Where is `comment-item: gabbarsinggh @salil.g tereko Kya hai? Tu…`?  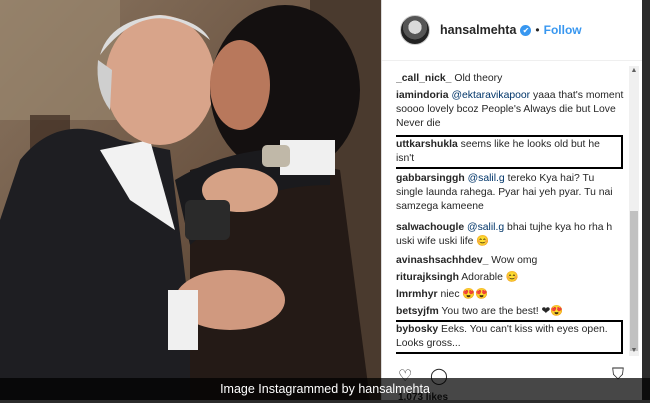 comment-item: gabbarsinggh @salil.g tereko Kya hai? Tu… is located at coordinates (510, 193).